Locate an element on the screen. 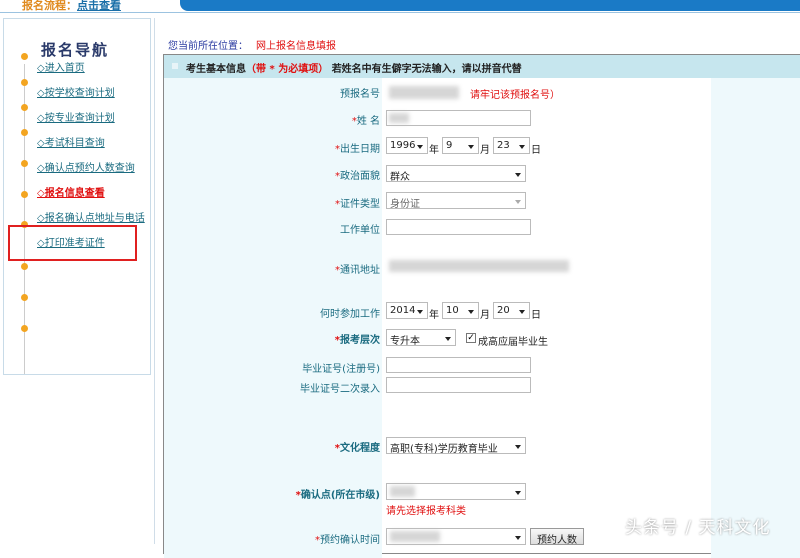 The width and height of the screenshot is (800, 558). education-select: 高职(专科)学历教育毕业 is located at coordinates (456, 446).